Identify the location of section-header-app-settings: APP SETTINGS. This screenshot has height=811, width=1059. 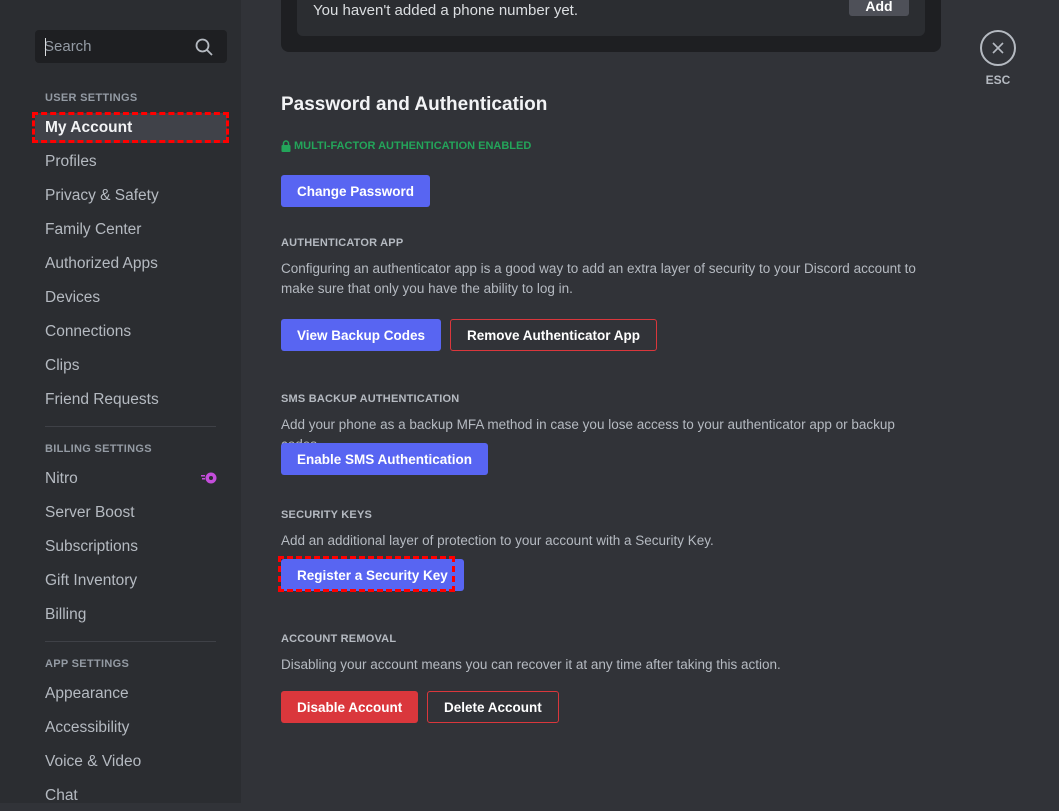
(87, 664).